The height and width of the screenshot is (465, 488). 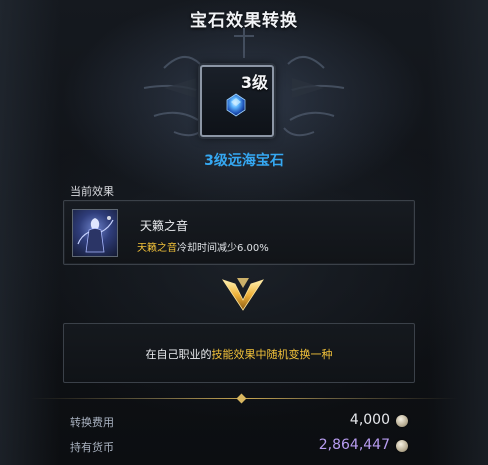 I want to click on owned-currency-row: 持有货币 2,864,447, so click(x=240, y=447).